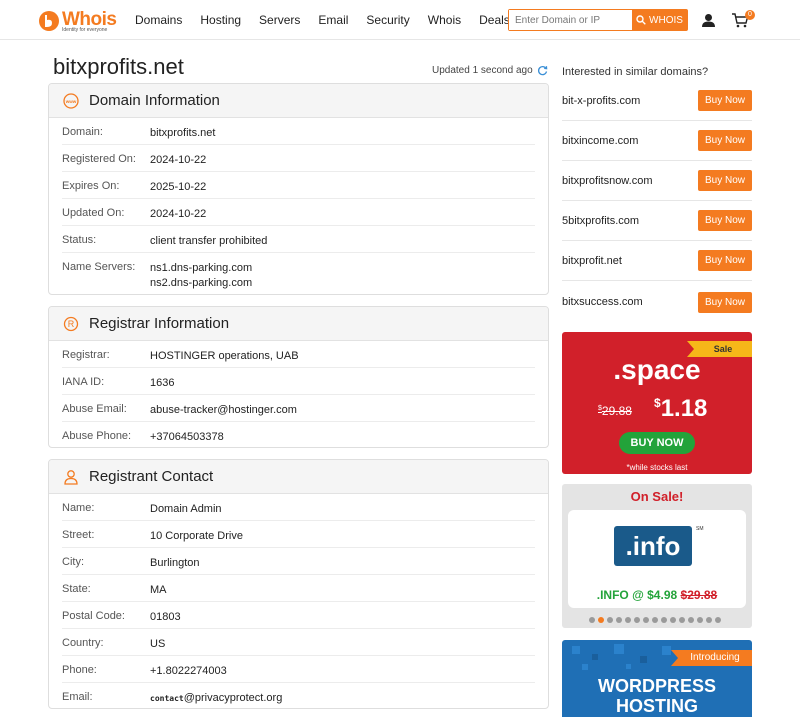  I want to click on whois-search-button: WHOIS, so click(659, 20).